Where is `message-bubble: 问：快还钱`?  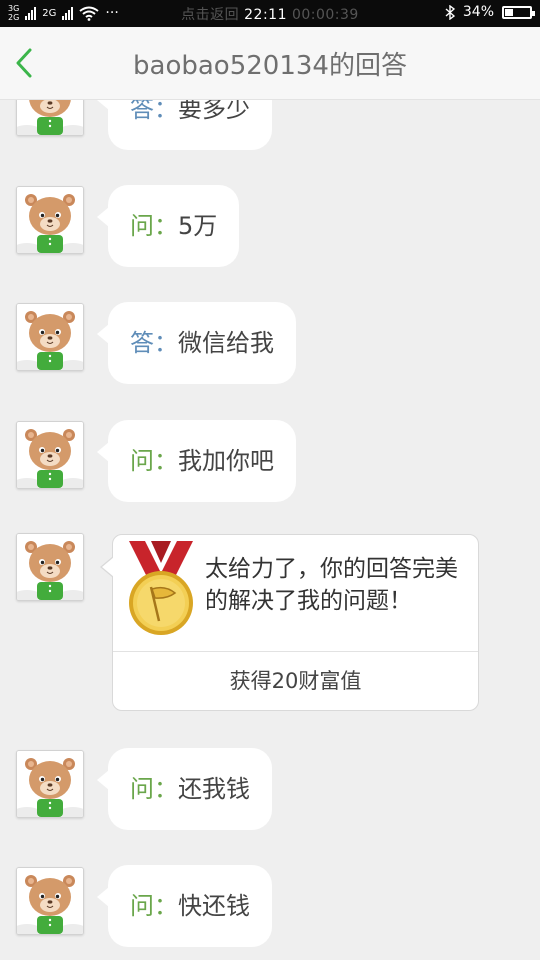
message-bubble: 问：快还钱 is located at coordinates (184, 906).